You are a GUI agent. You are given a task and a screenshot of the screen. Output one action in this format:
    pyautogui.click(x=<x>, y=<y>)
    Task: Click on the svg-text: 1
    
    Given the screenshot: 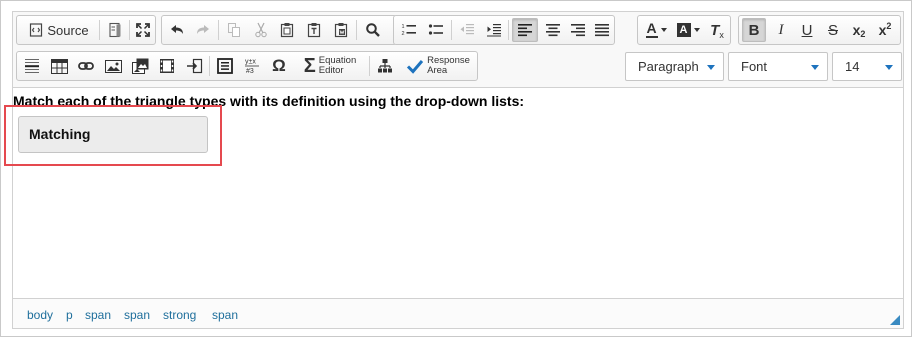 What is the action you would take?
    pyautogui.click(x=403, y=27)
    